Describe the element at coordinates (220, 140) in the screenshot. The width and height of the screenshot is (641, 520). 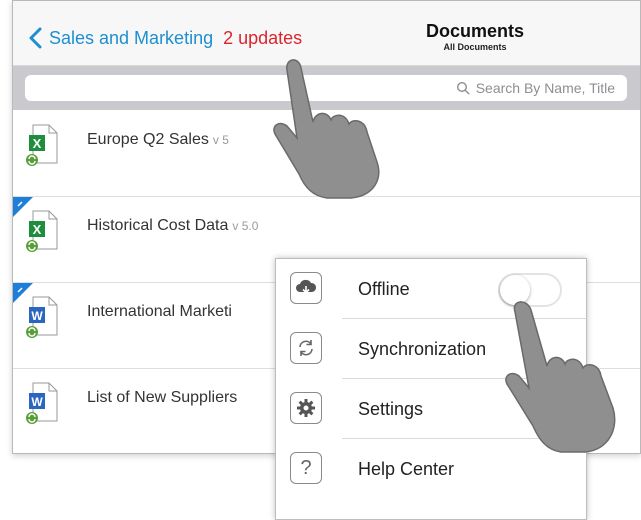
I see `document-version: v 5` at that location.